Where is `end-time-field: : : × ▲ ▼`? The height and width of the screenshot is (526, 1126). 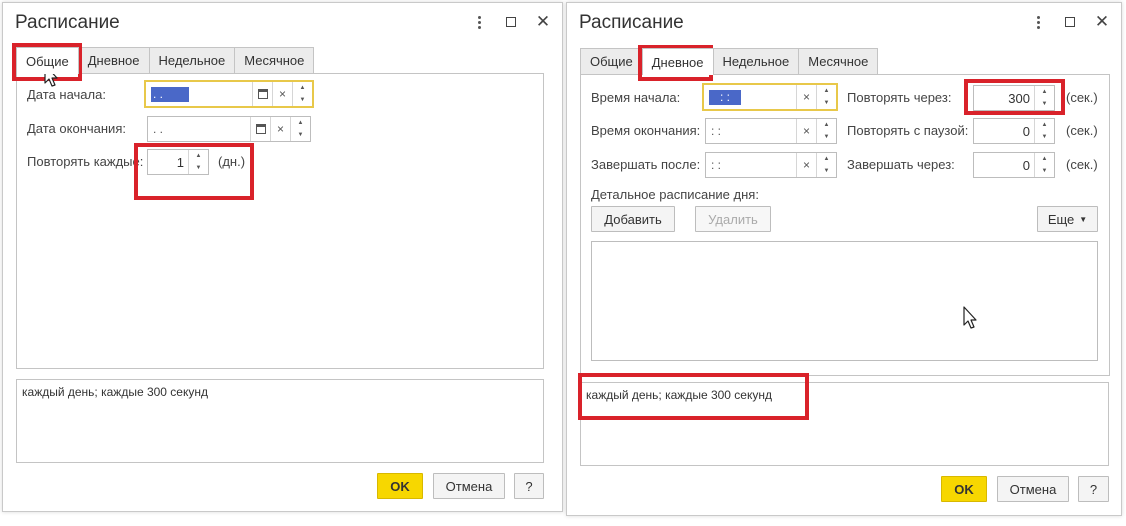 end-time-field: : : × ▲ ▼ is located at coordinates (771, 131).